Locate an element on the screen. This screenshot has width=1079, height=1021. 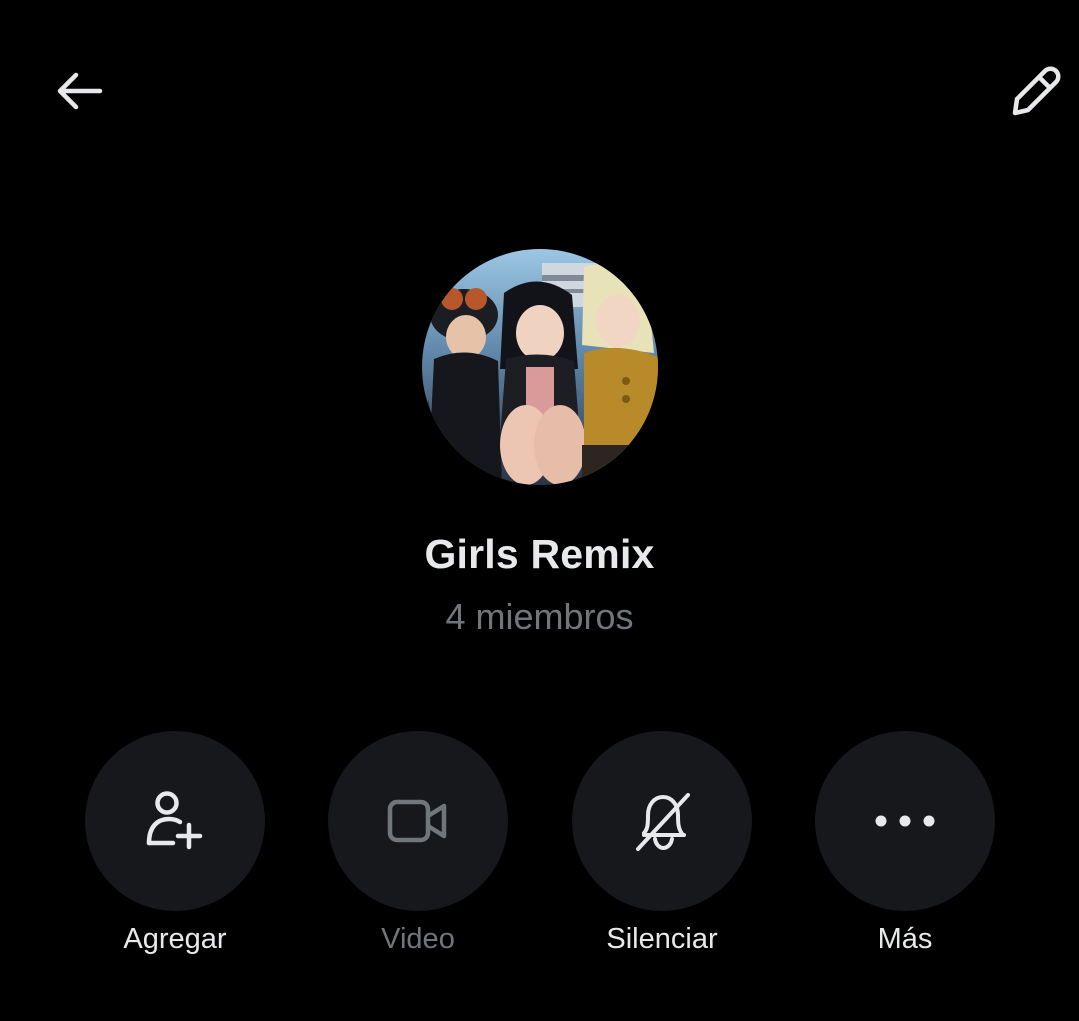
mute-button: Silenciar is located at coordinates (662, 843).